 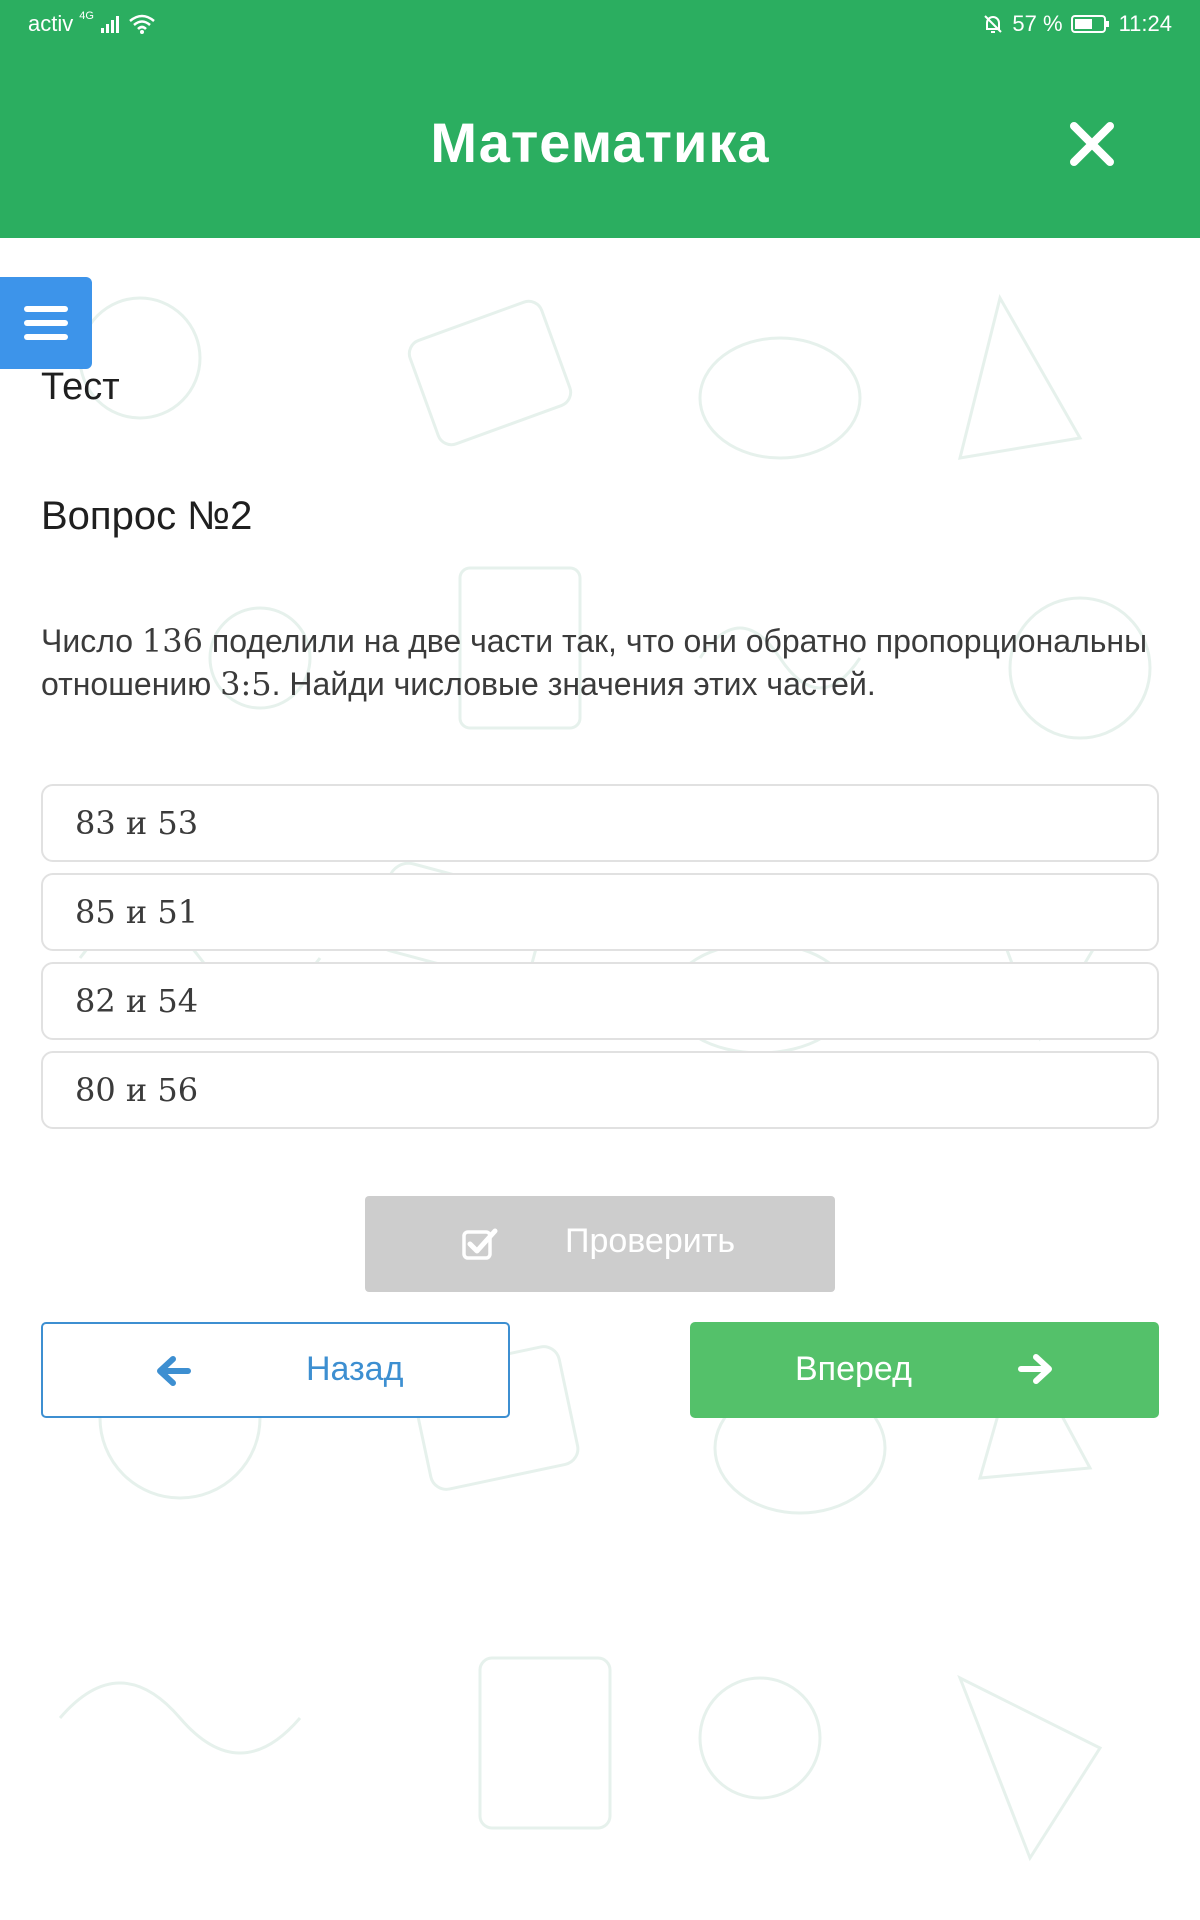 I want to click on carrier-label: activ, so click(x=51, y=23).